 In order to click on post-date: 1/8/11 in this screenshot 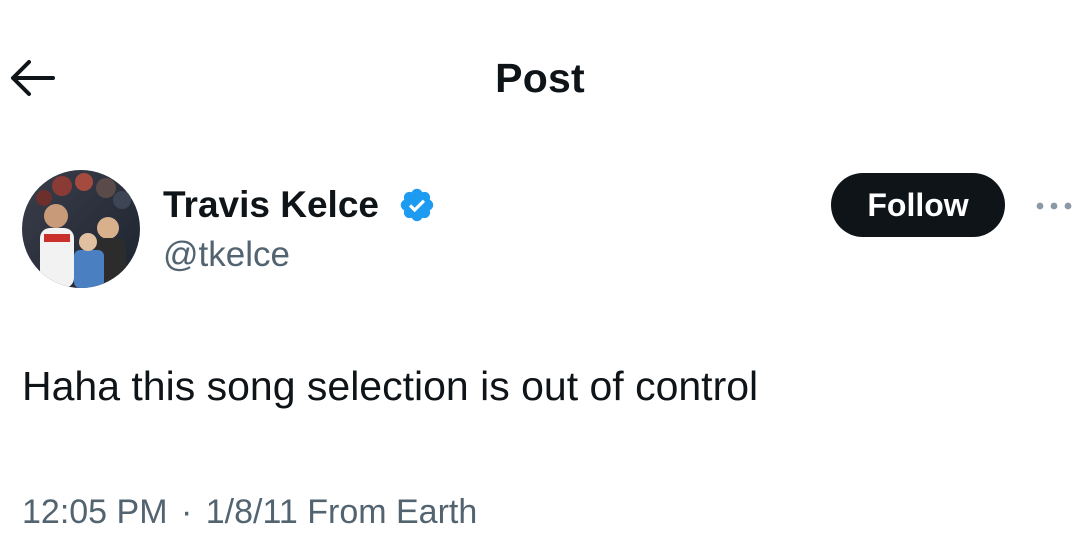, I will do `click(252, 512)`.